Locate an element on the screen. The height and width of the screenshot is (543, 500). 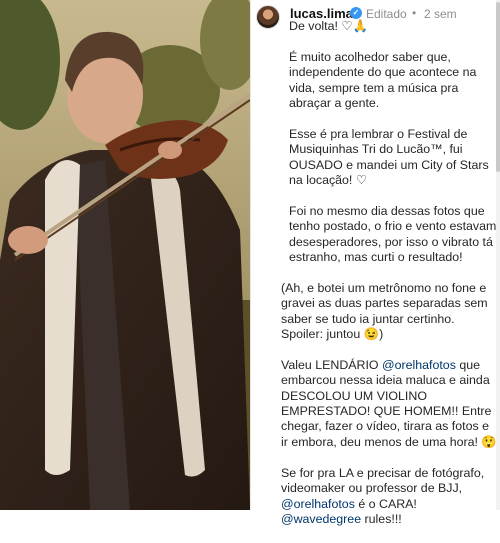
verified-badge-icon: ✓ is located at coordinates (356, 13).